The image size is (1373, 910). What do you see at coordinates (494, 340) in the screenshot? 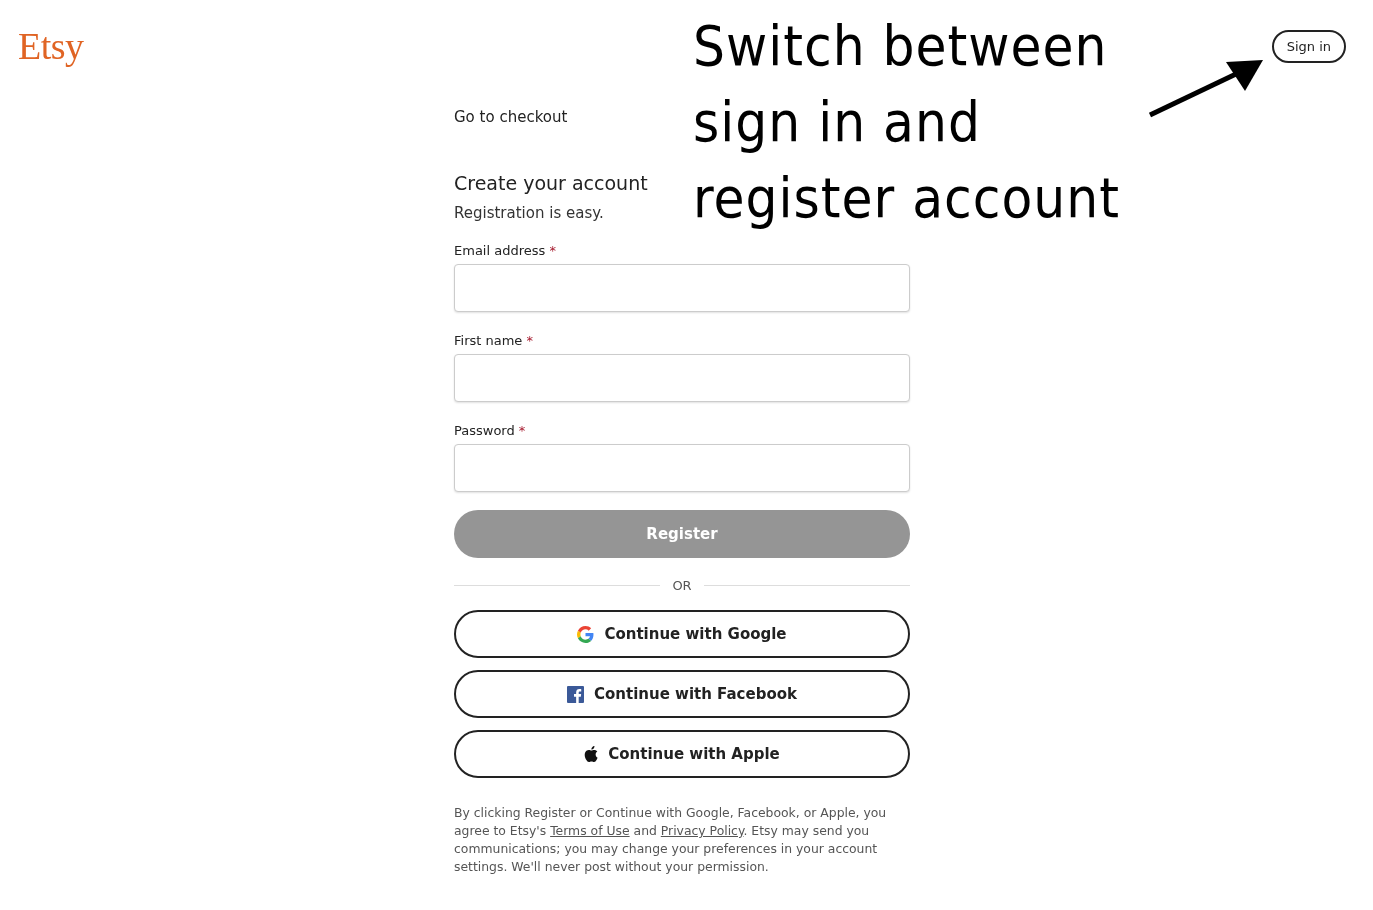
I see `field-label: First name *` at bounding box center [494, 340].